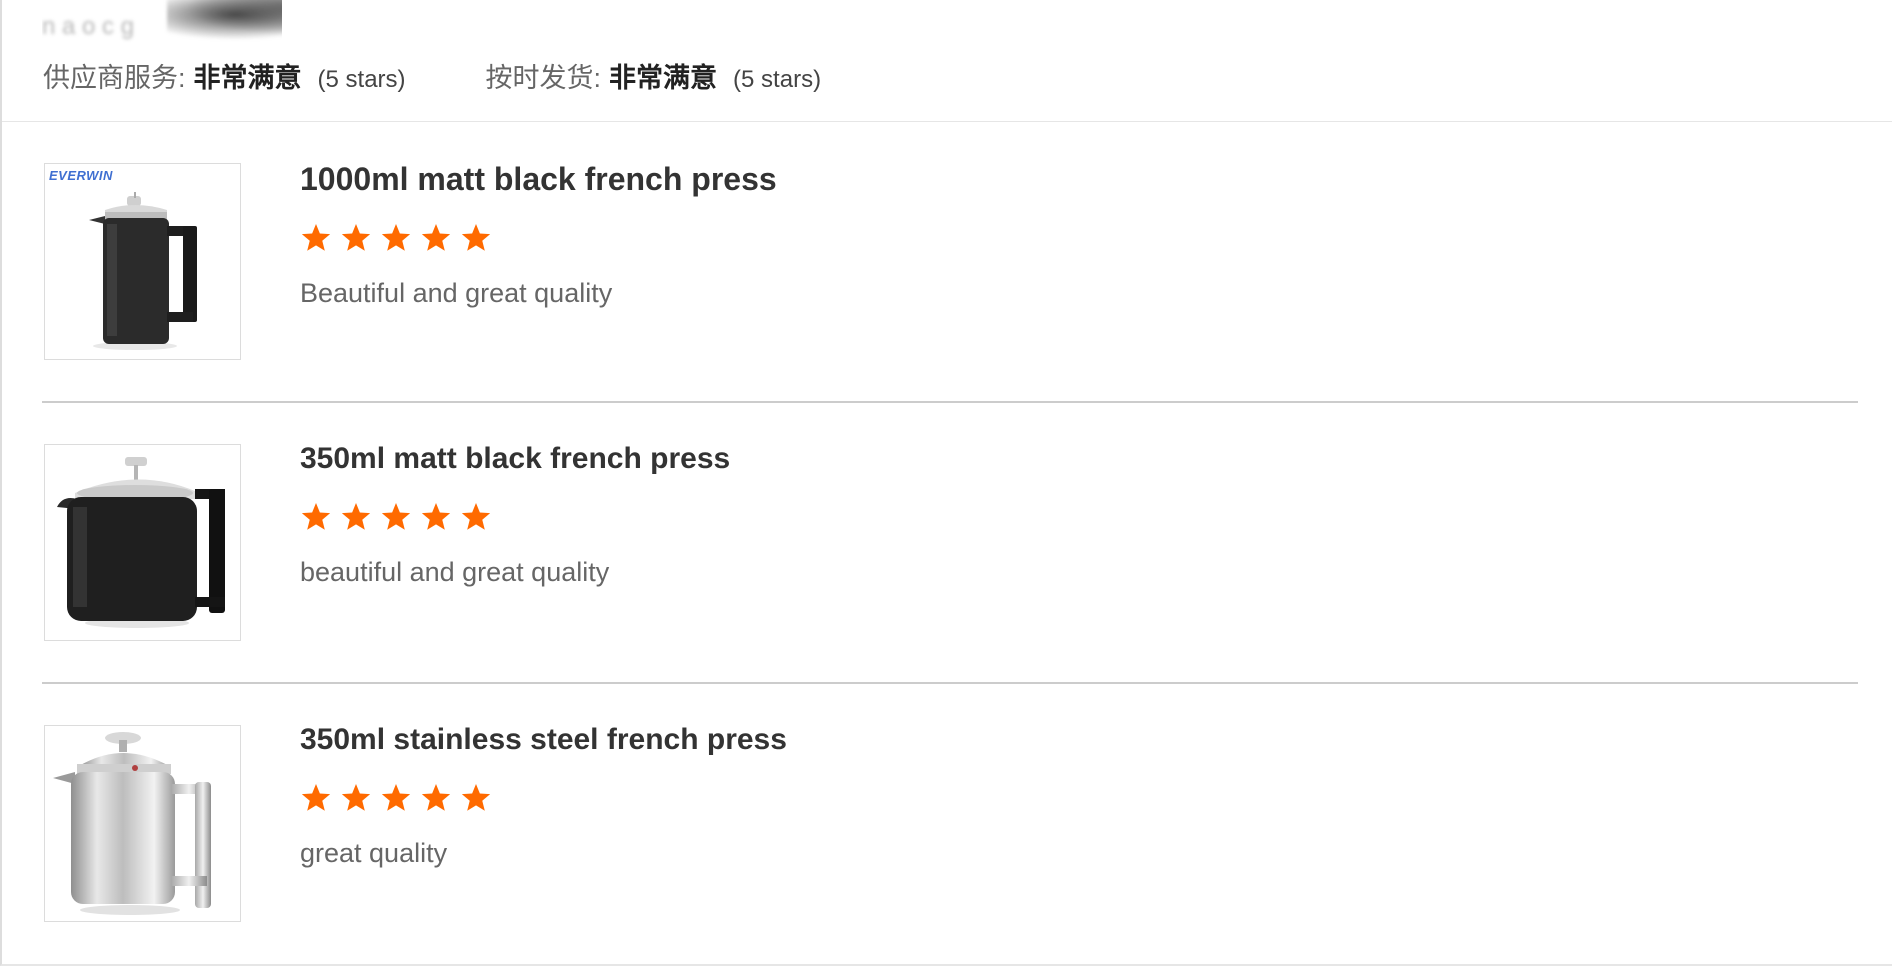  What do you see at coordinates (247, 78) in the screenshot?
I see `supplier-service-value: 非常满意` at bounding box center [247, 78].